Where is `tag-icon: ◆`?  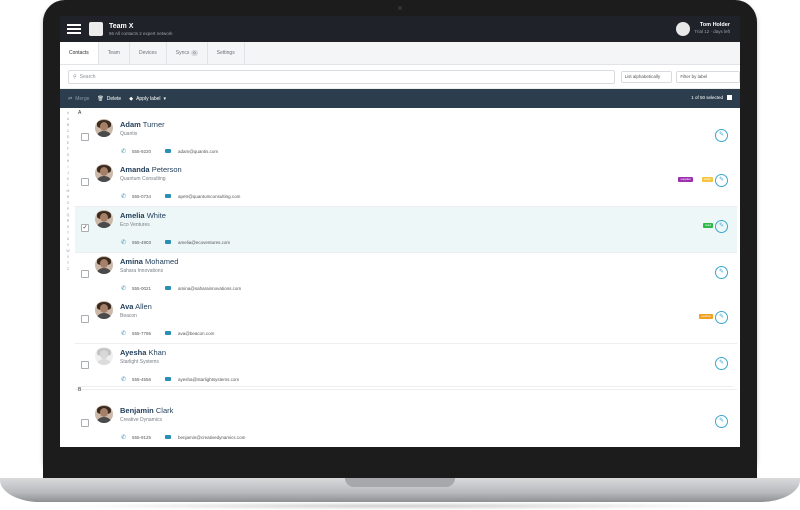 tag-icon: ◆ is located at coordinates (131, 98).